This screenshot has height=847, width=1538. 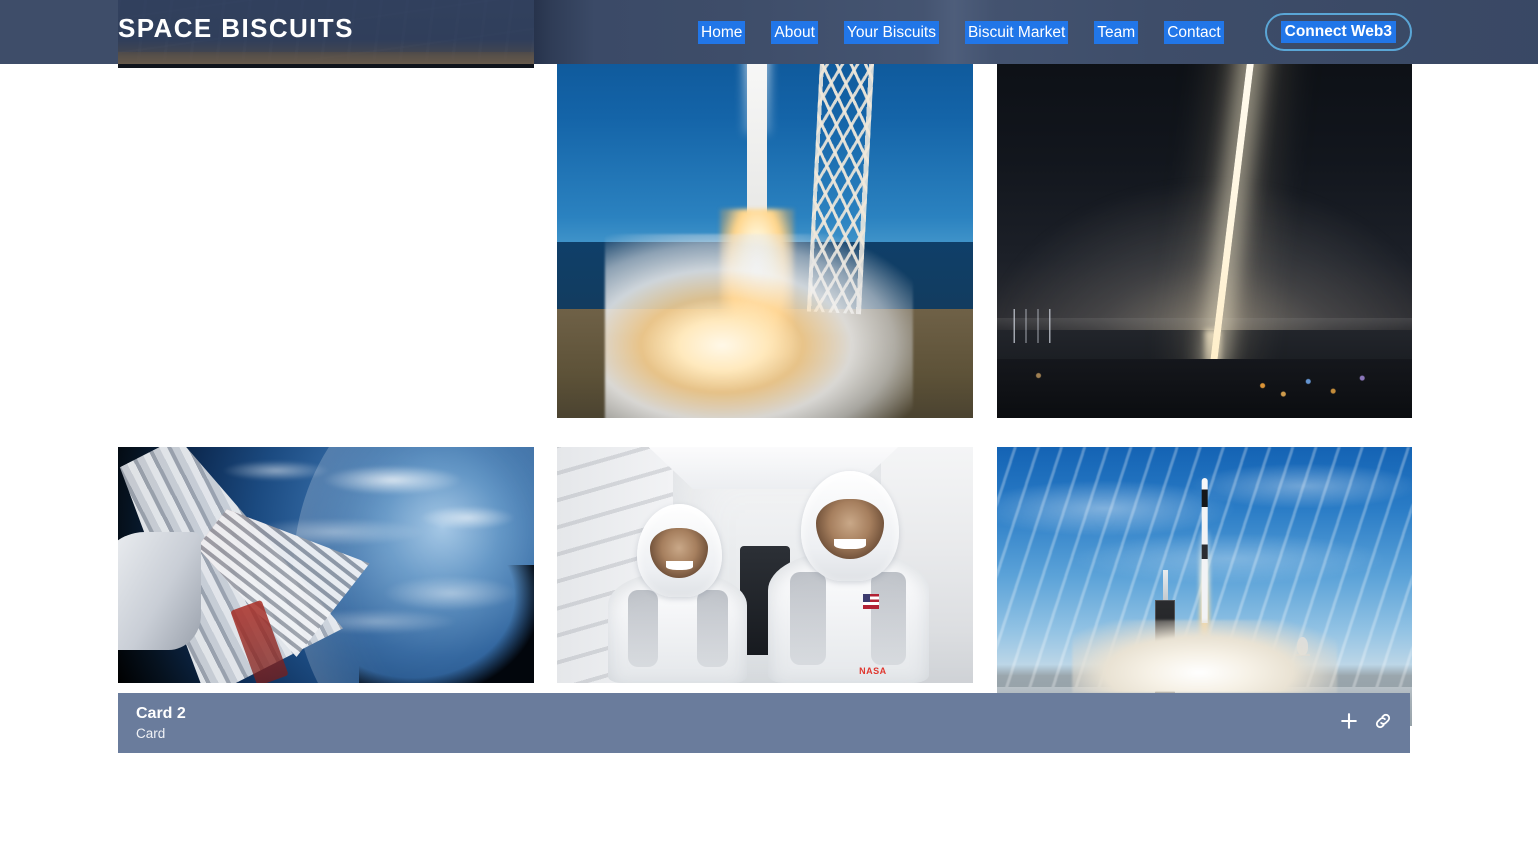 What do you see at coordinates (891, 32) in the screenshot?
I see `nav-item-your-biscuits: Your Biscuits` at bounding box center [891, 32].